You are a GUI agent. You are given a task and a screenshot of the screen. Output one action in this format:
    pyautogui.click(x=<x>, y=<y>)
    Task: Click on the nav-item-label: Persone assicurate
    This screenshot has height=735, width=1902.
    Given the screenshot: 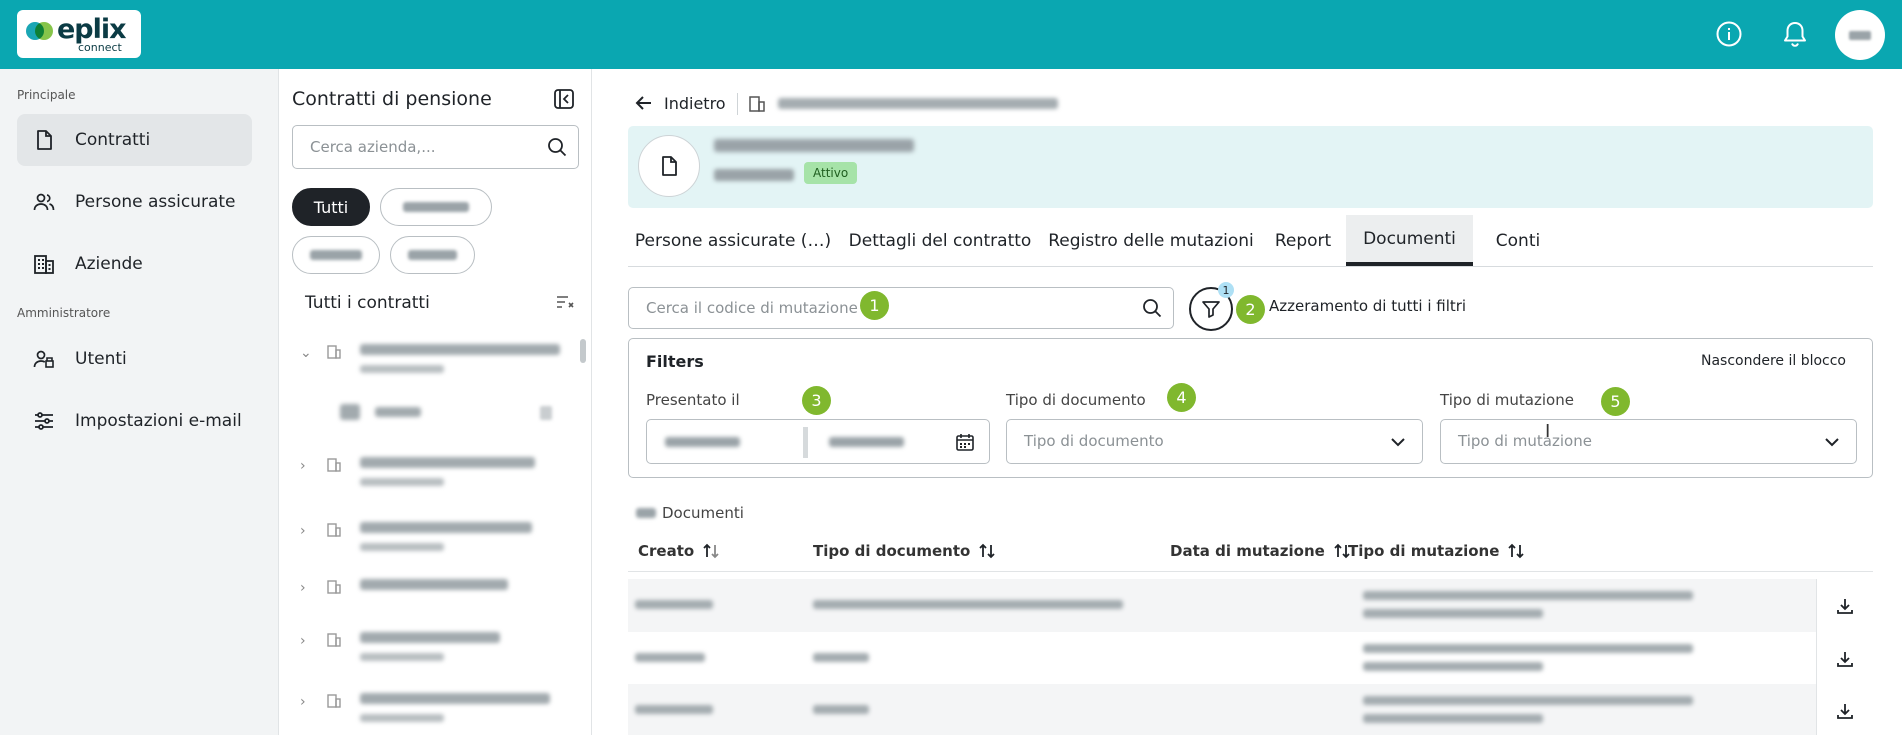 What is the action you would take?
    pyautogui.click(x=155, y=202)
    